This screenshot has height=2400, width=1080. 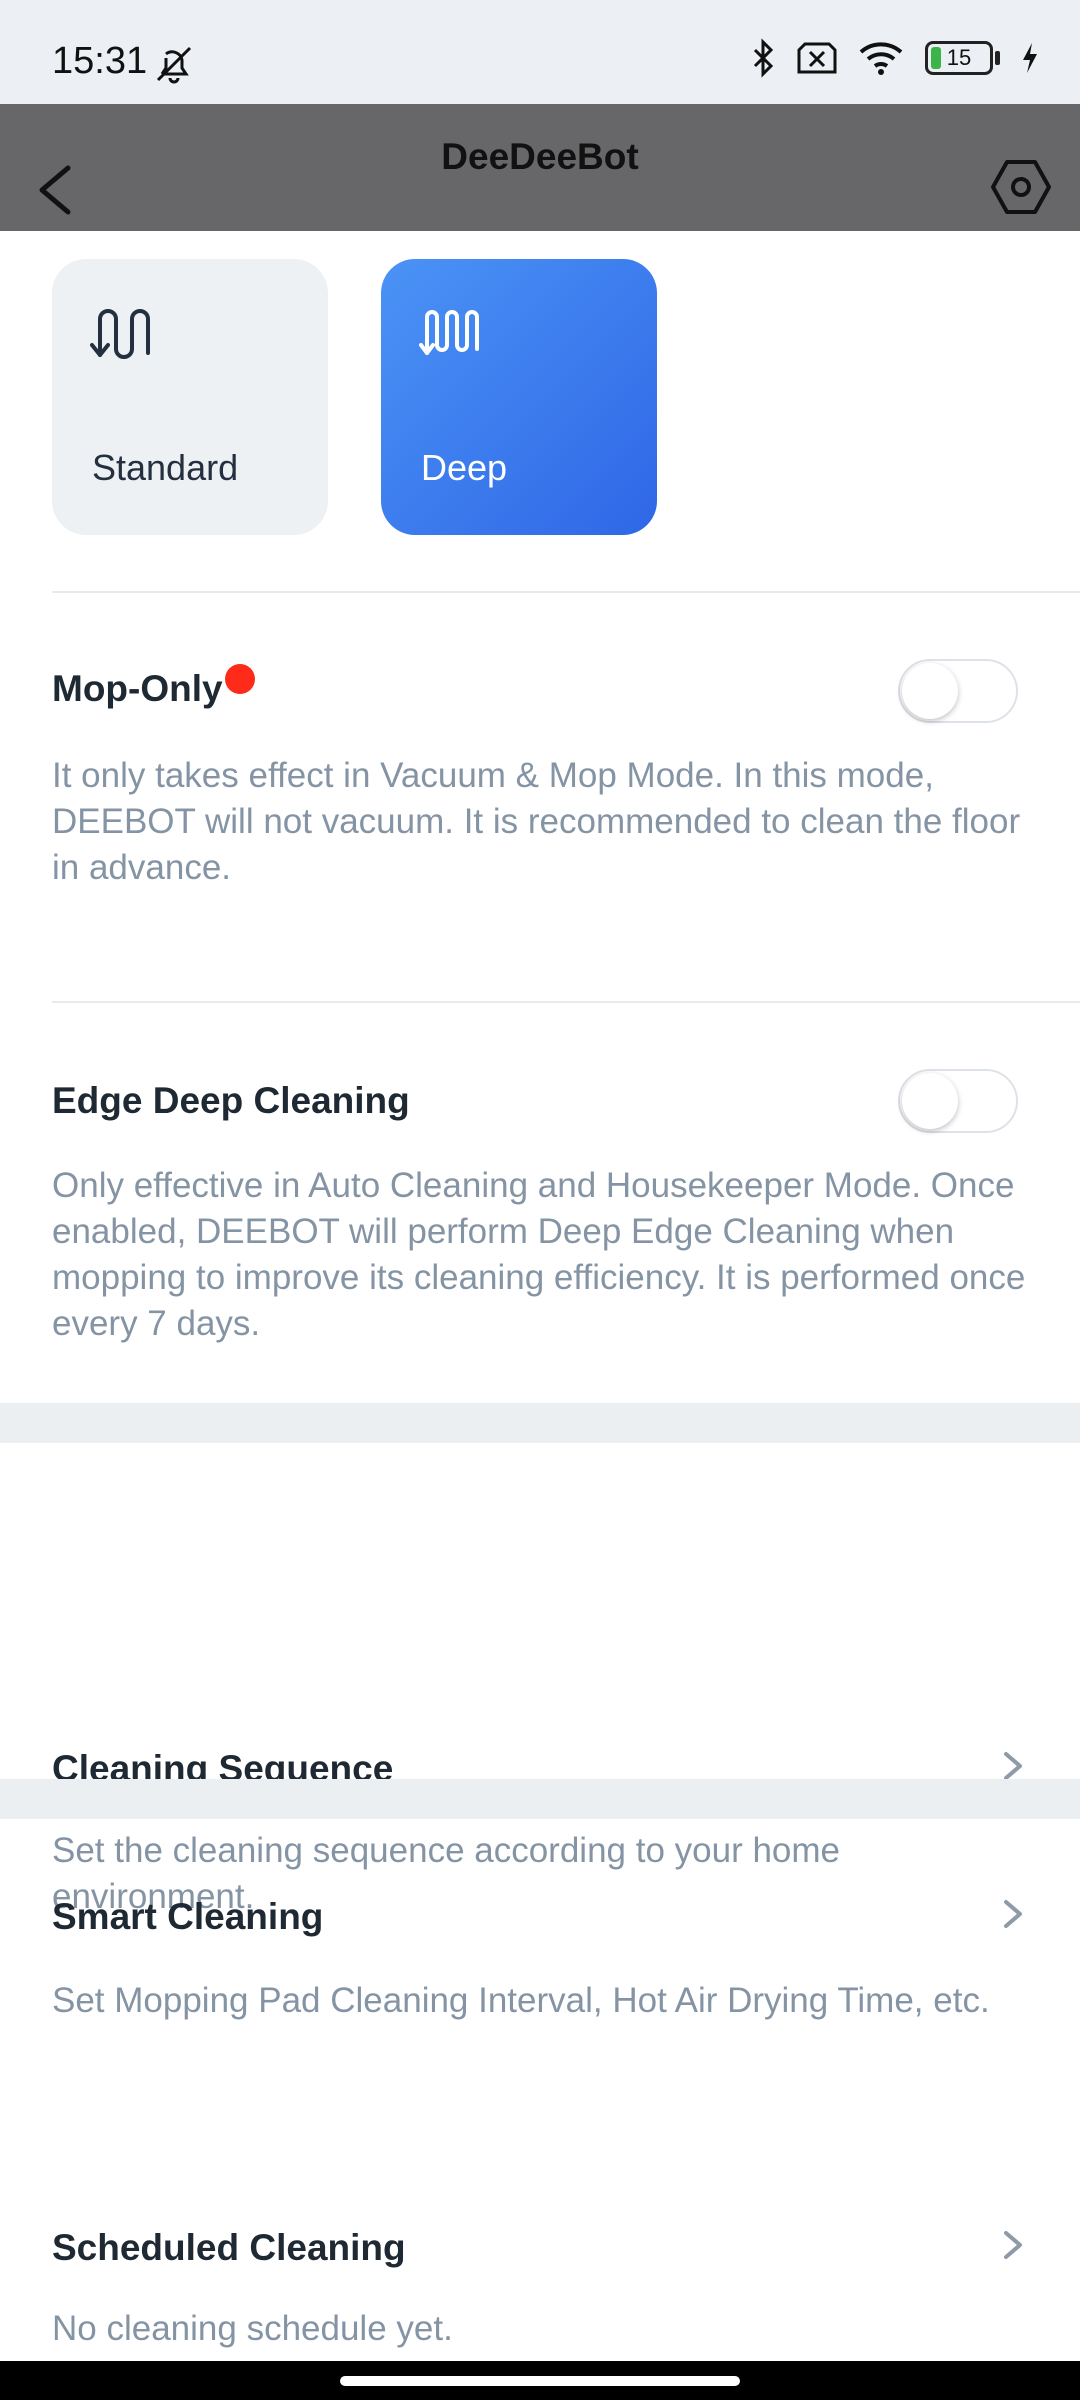 I want to click on bluetooth-icon, so click(x=763, y=58).